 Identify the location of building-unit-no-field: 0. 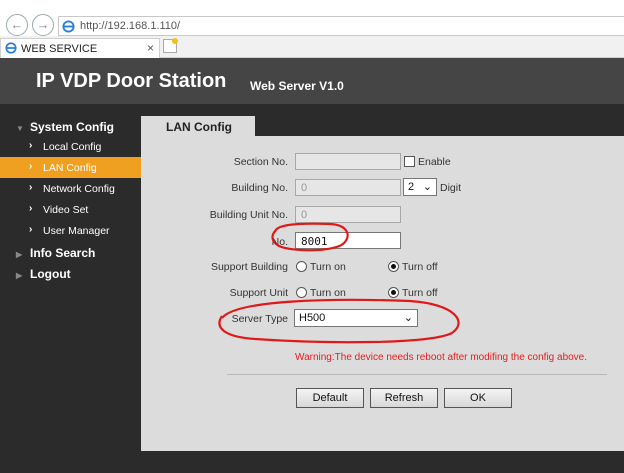
(348, 214).